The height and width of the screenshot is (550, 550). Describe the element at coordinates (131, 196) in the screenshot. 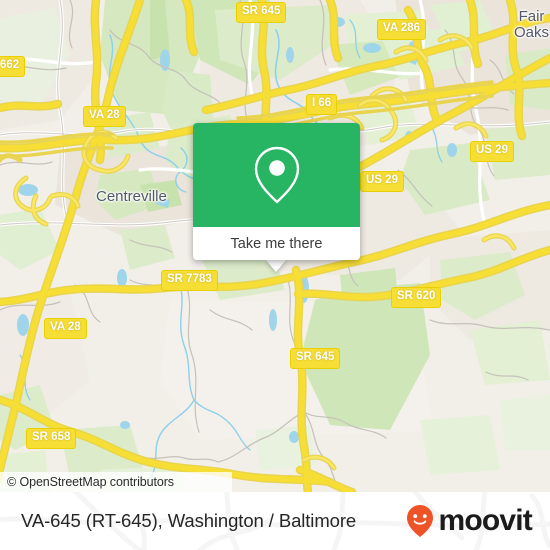

I see `place-label-centreville: Centreville` at that location.